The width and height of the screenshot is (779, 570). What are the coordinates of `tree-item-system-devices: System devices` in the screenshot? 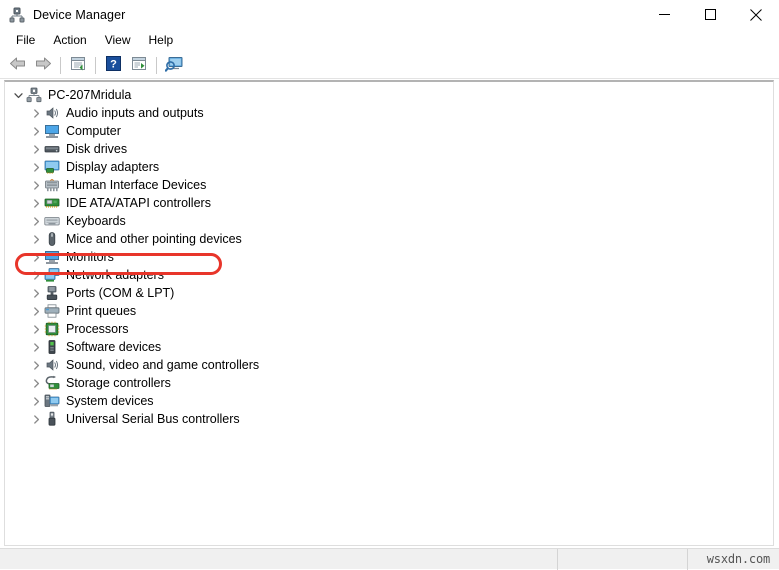 It's located at (389, 401).